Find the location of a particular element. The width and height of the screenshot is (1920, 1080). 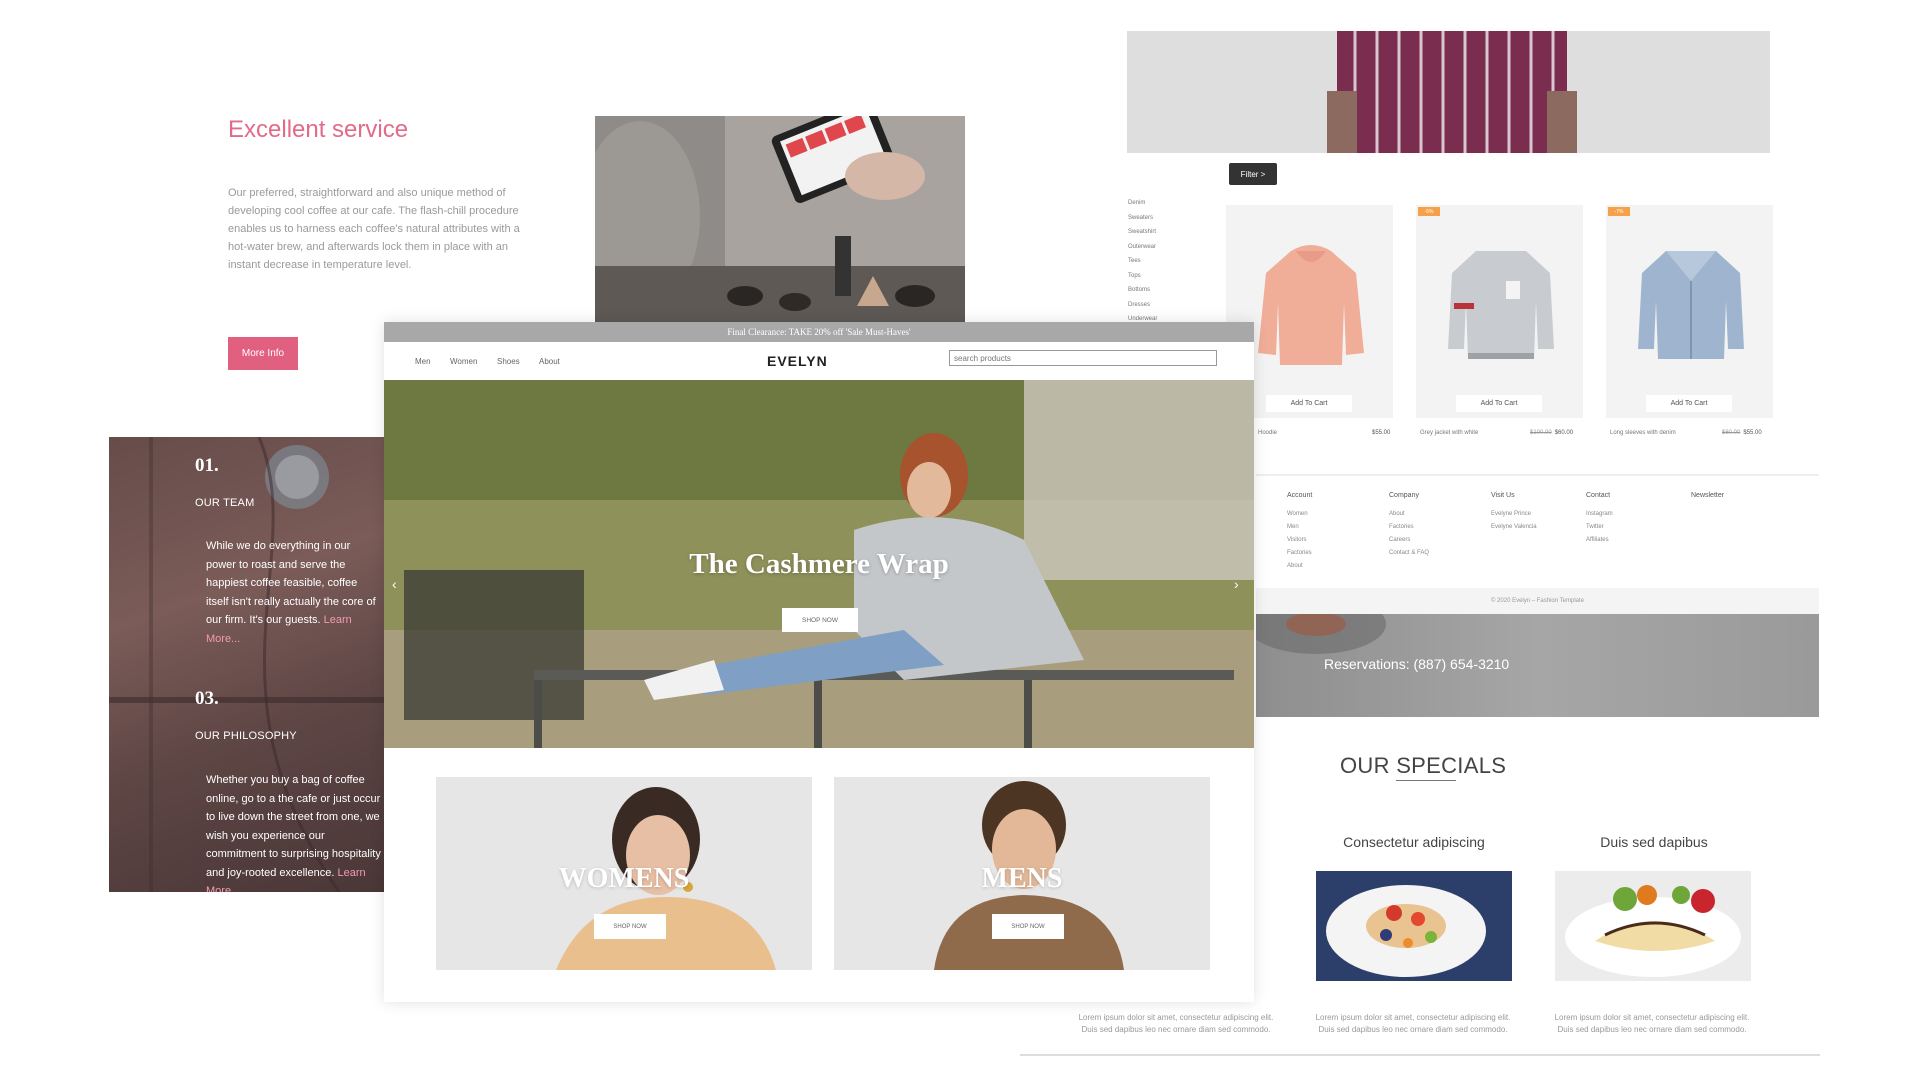

specials-title: OUR SPECIALS is located at coordinates (1423, 765).